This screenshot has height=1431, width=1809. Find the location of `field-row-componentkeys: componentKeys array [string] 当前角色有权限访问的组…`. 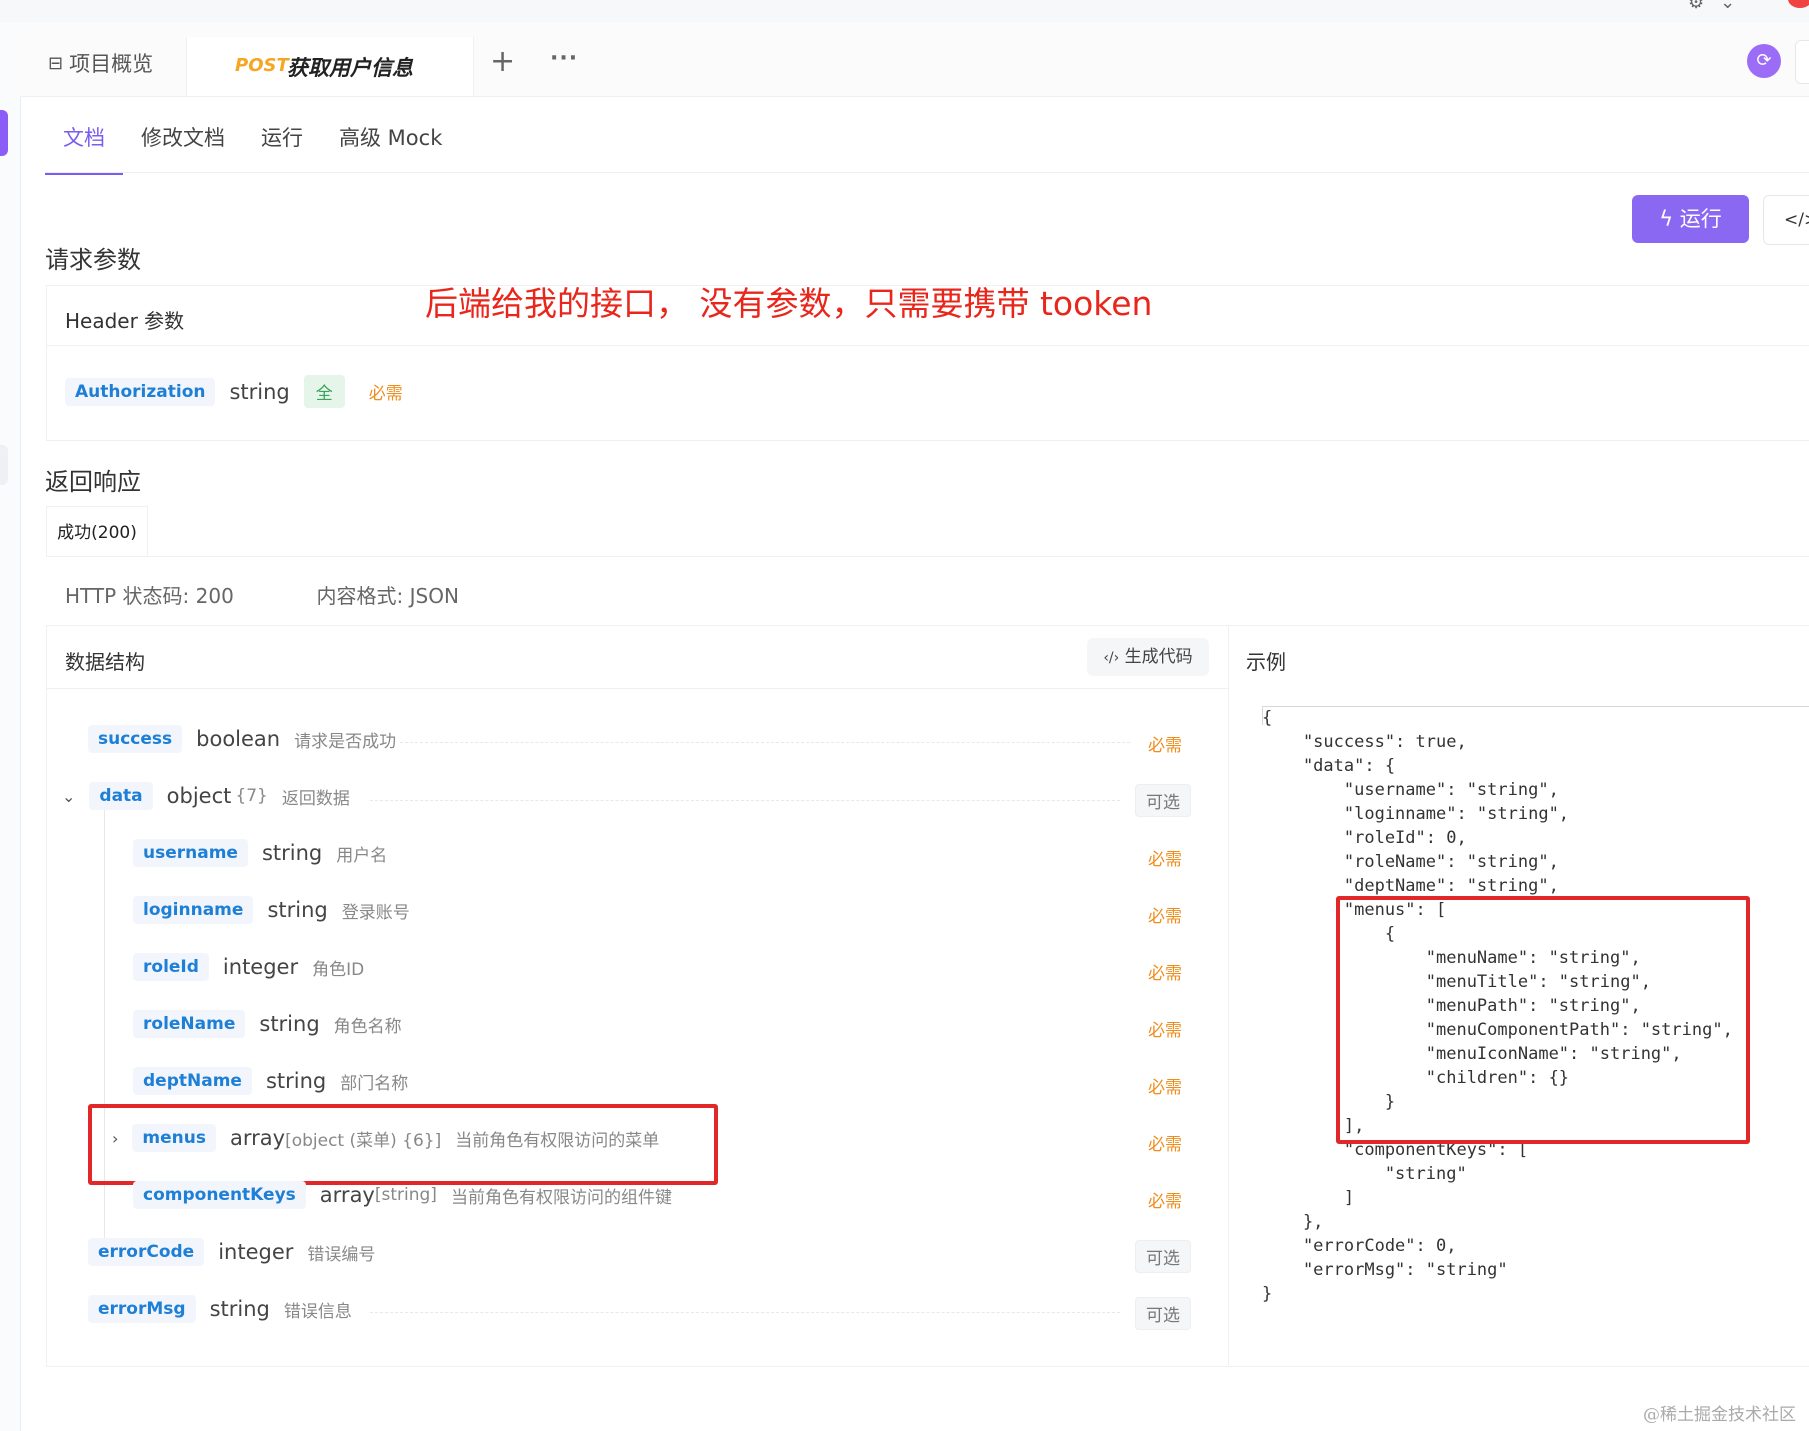

field-row-componentkeys: componentKeys array [string] 当前角色有权限访问的组… is located at coordinates (402, 1195).